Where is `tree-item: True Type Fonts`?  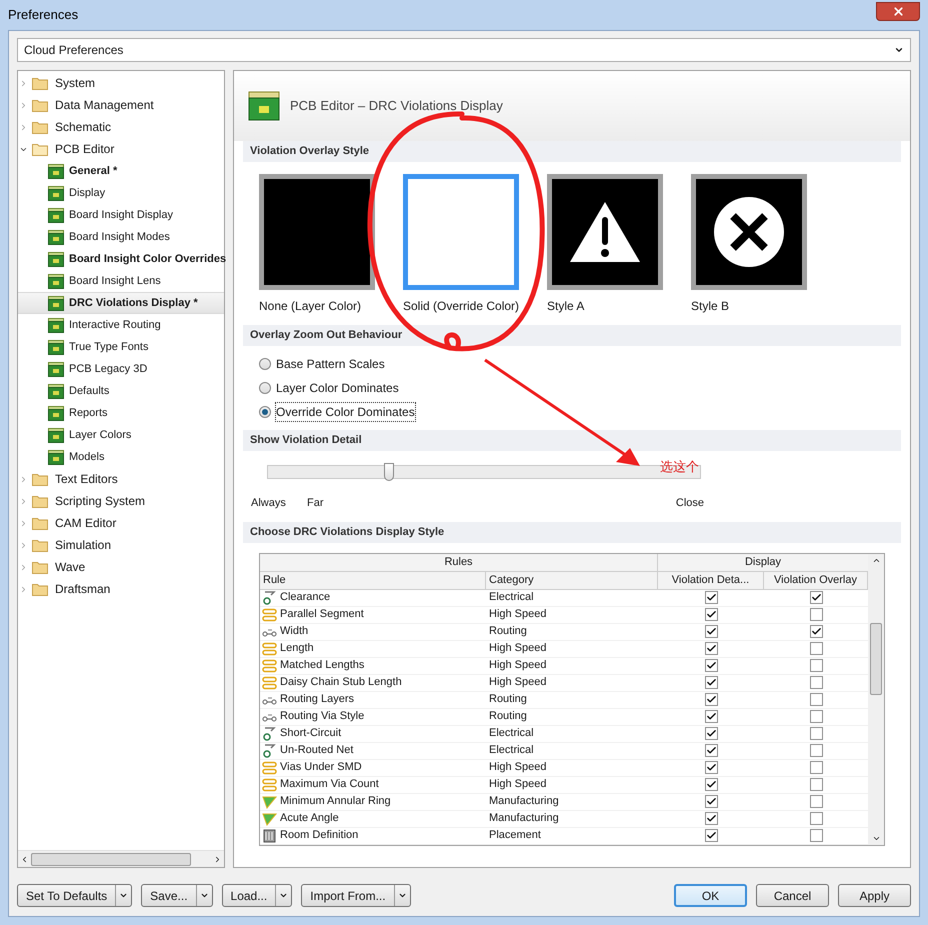 tree-item: True Type Fonts is located at coordinates (121, 347).